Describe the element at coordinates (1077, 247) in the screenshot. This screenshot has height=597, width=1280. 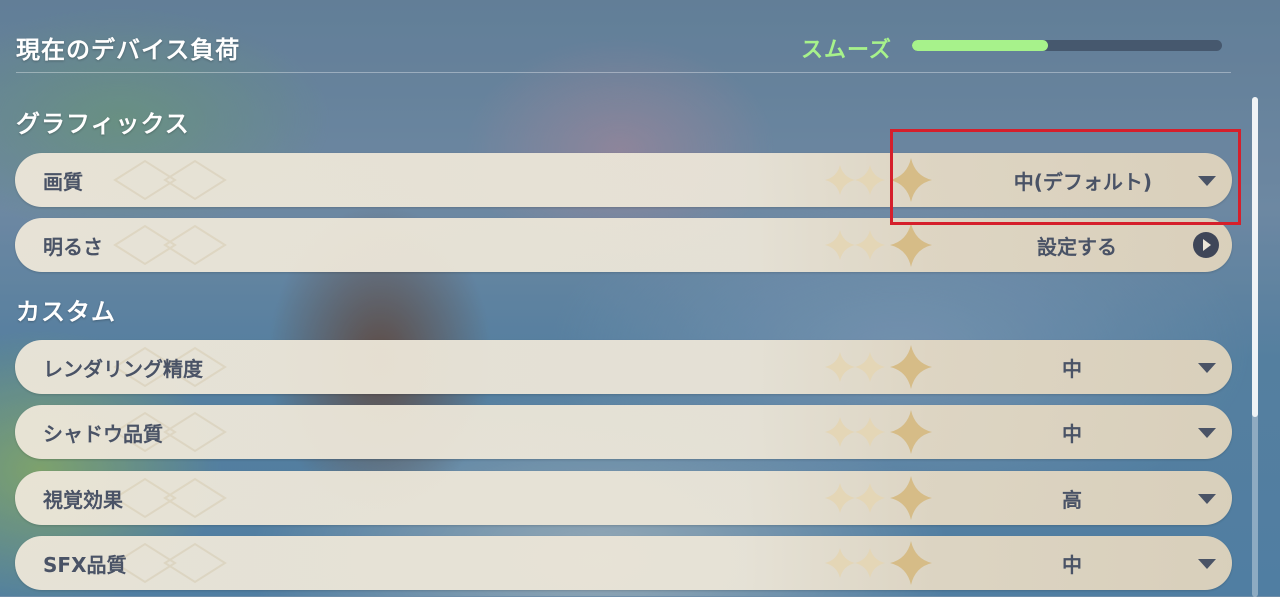
I see `setting-value: 設定する` at that location.